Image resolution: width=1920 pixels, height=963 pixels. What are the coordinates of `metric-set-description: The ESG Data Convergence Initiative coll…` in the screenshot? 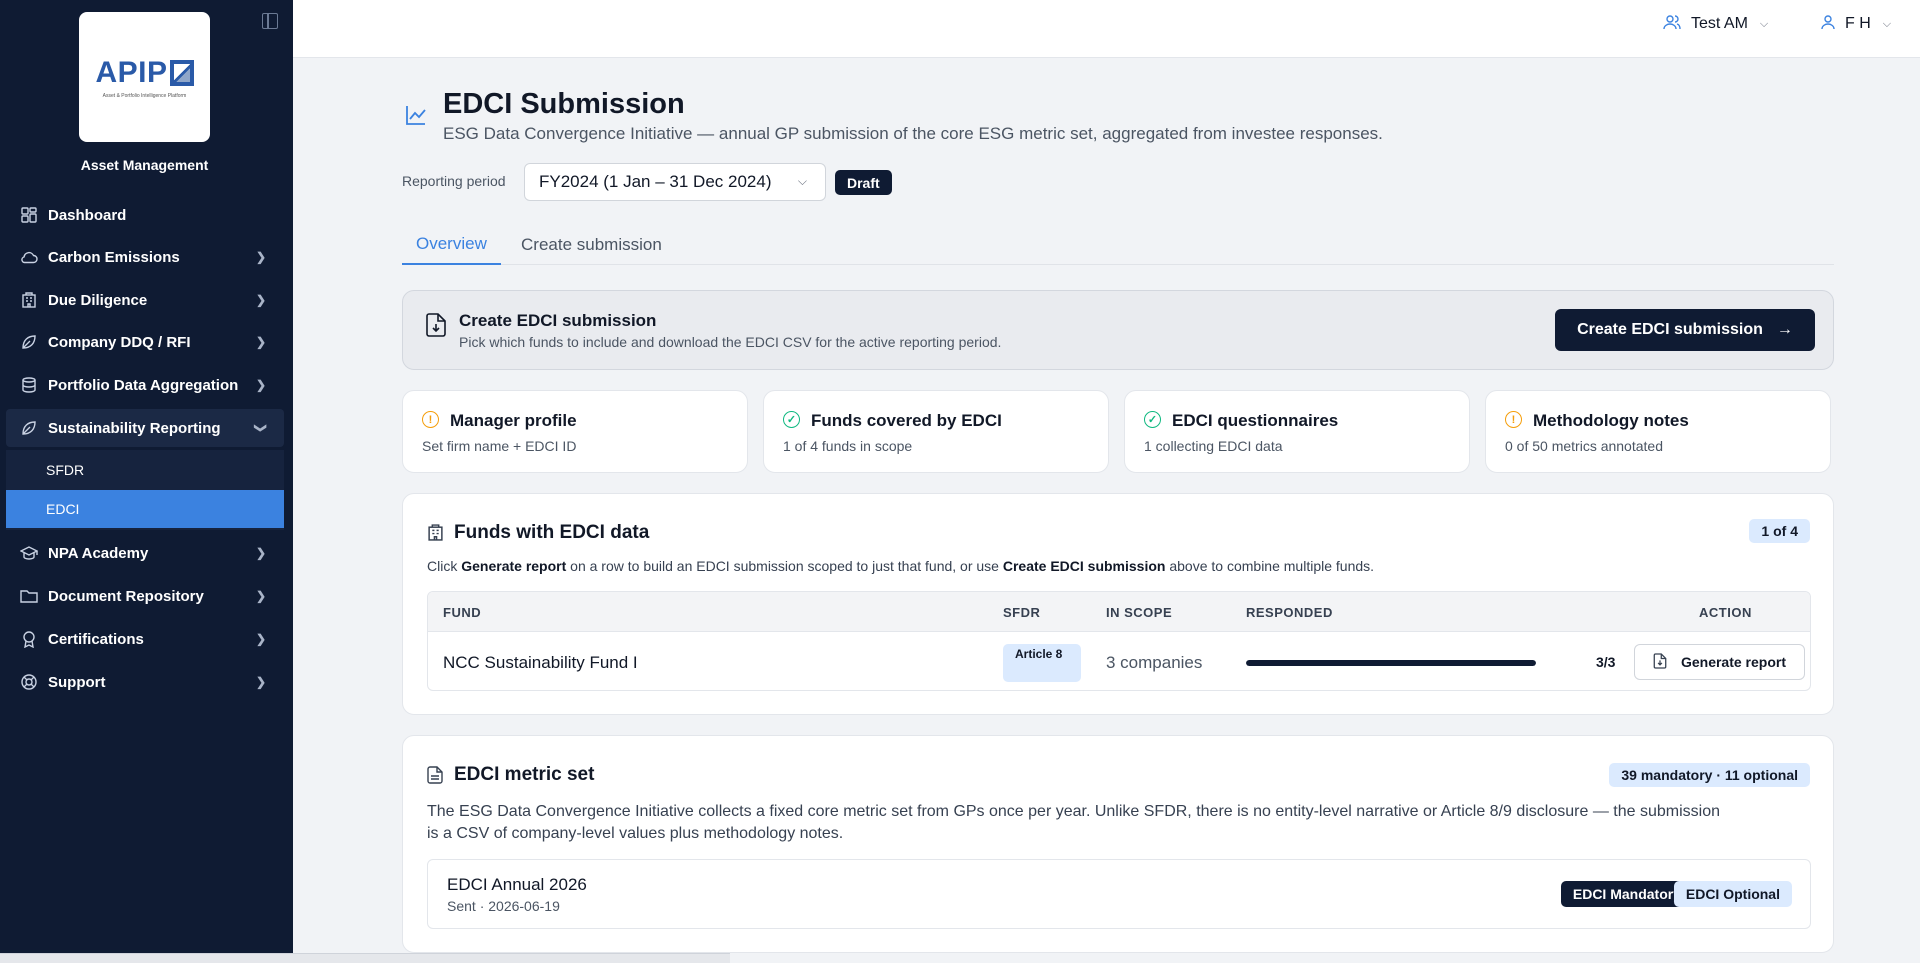 It's located at (1073, 822).